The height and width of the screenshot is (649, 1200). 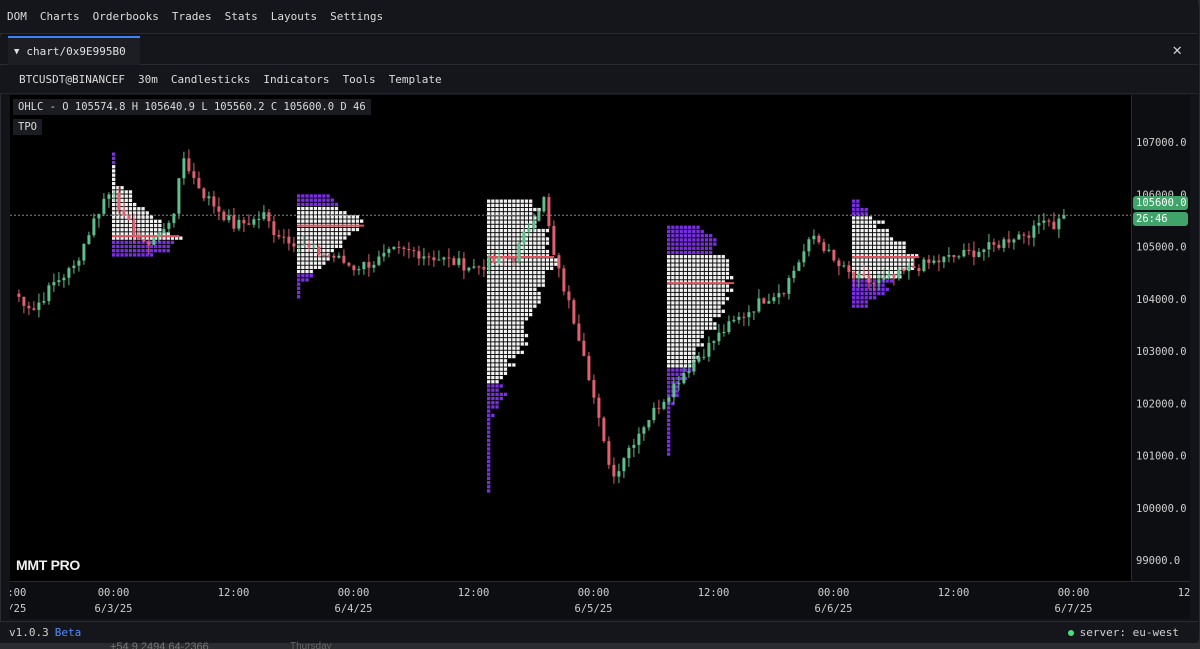 What do you see at coordinates (834, 609) in the screenshot?
I see `x-tick-date: 6/6/25` at bounding box center [834, 609].